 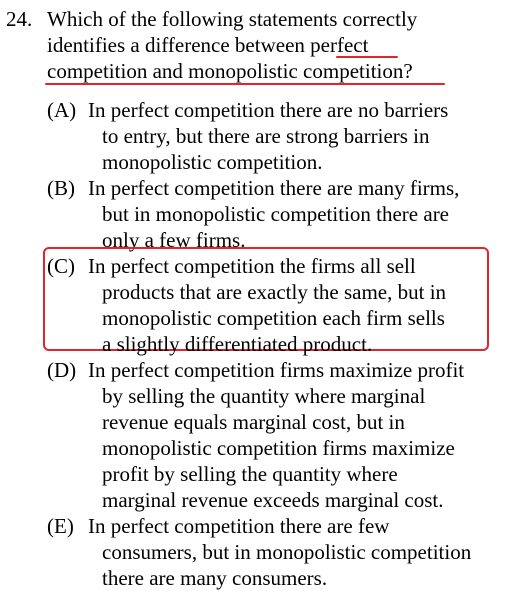 What do you see at coordinates (60, 526) in the screenshot?
I see `option-e-letter: (E)` at bounding box center [60, 526].